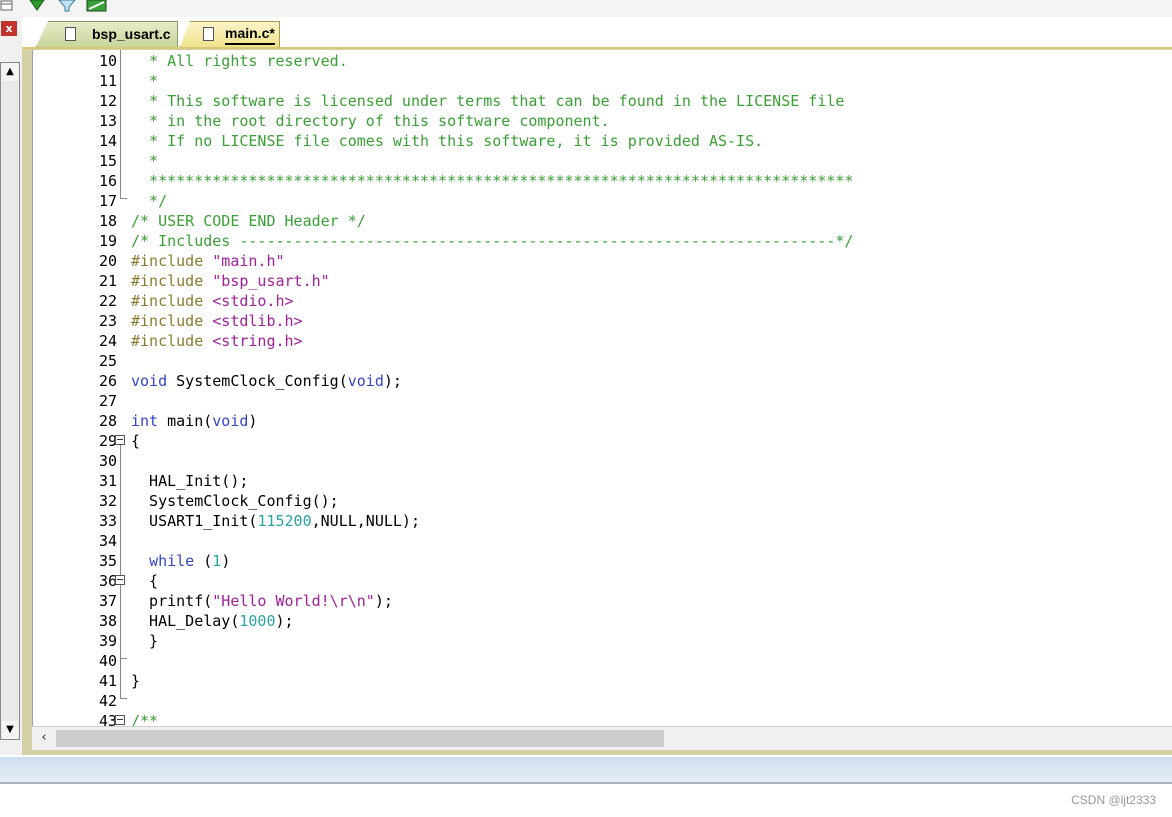  What do you see at coordinates (107, 381) in the screenshot?
I see `line-number: 26` at bounding box center [107, 381].